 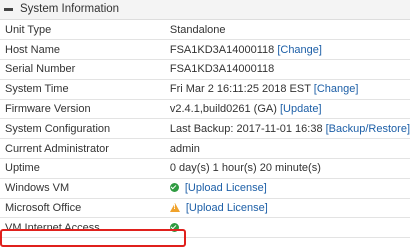 What do you see at coordinates (83, 129) in the screenshot?
I see `row-label: System Configuration` at bounding box center [83, 129].